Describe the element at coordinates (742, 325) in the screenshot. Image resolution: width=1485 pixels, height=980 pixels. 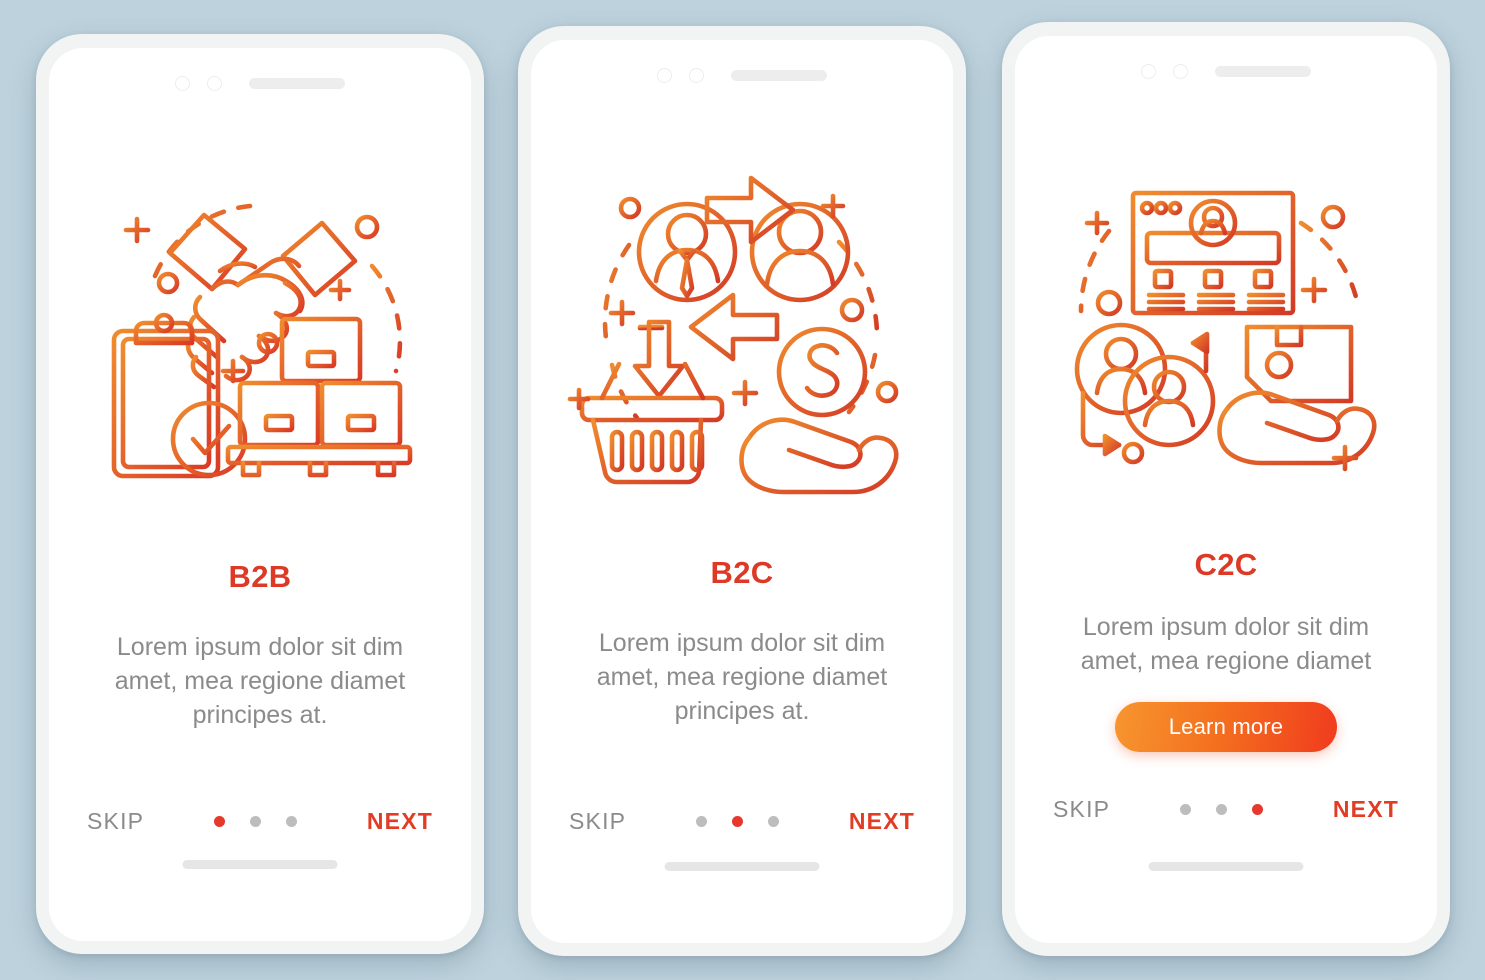
I see `illustration-b2c` at that location.